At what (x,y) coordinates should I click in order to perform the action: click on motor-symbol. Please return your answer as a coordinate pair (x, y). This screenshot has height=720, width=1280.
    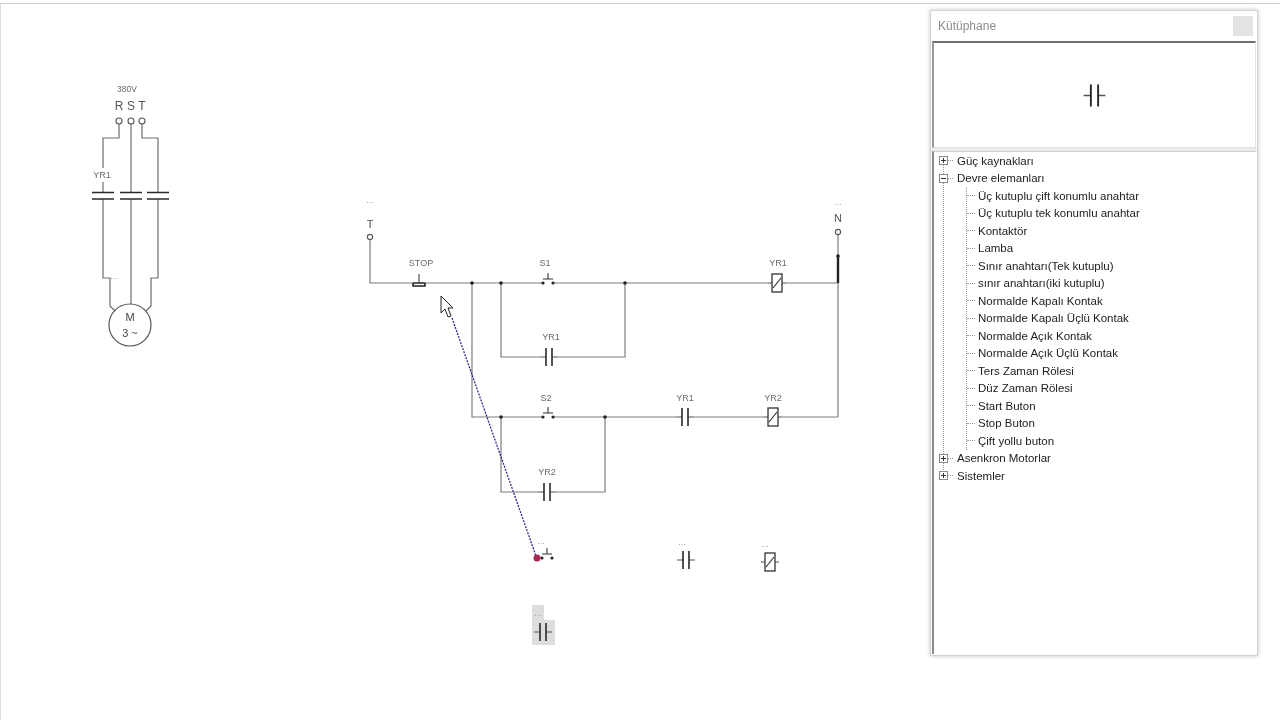
    Looking at the image, I should click on (130, 325).